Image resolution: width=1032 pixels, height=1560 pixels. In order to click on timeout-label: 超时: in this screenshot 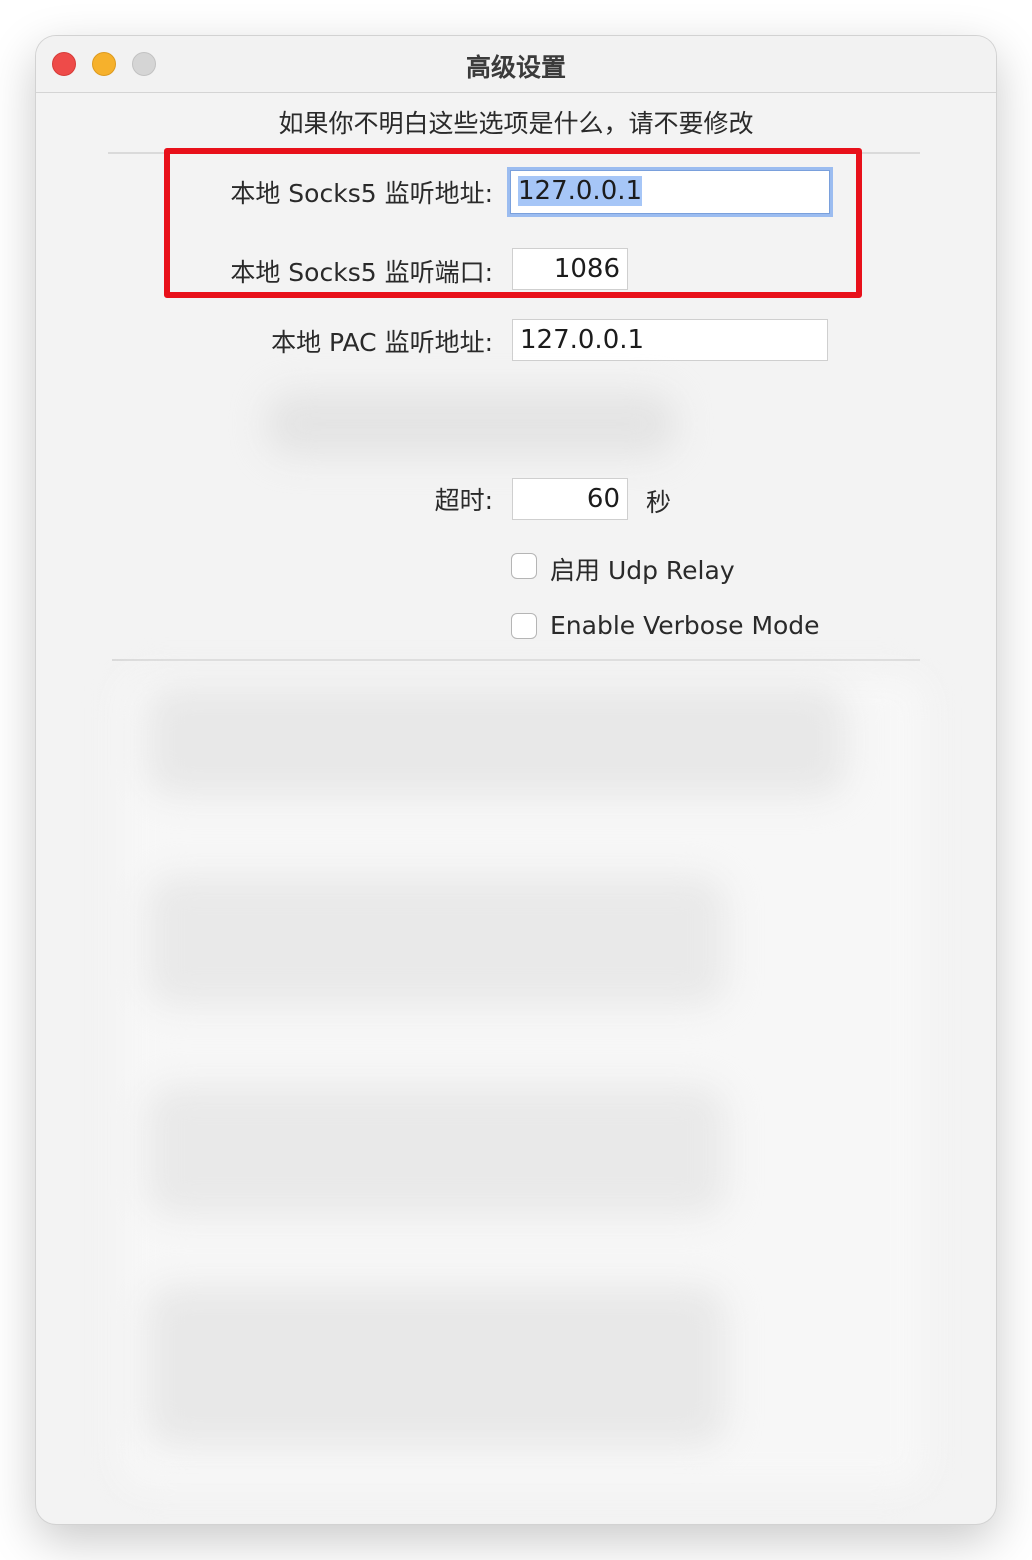, I will do `click(463, 500)`.